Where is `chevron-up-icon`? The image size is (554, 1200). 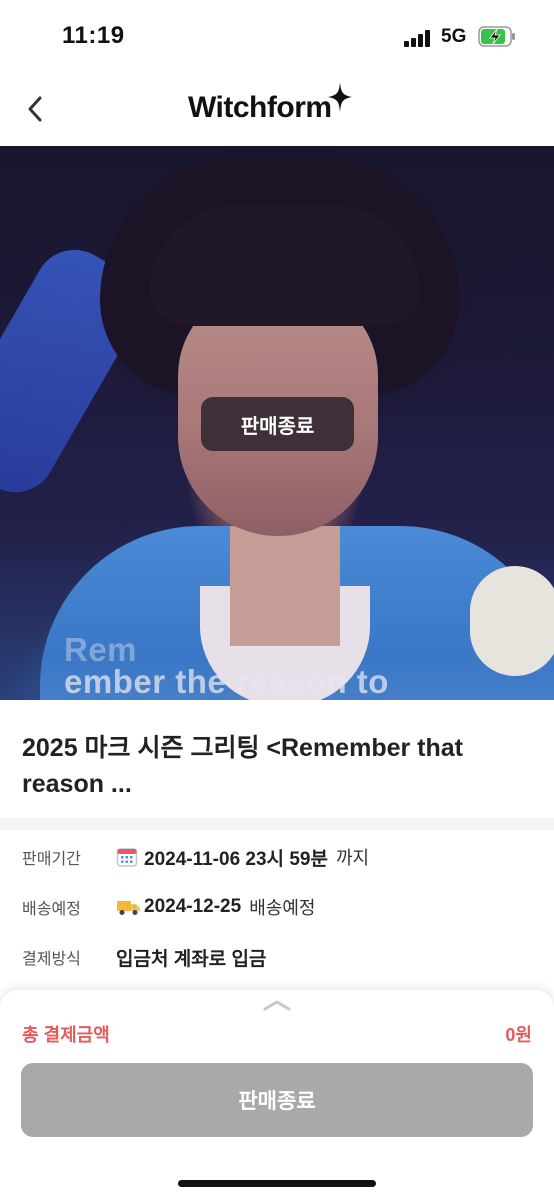 chevron-up-icon is located at coordinates (277, 1005).